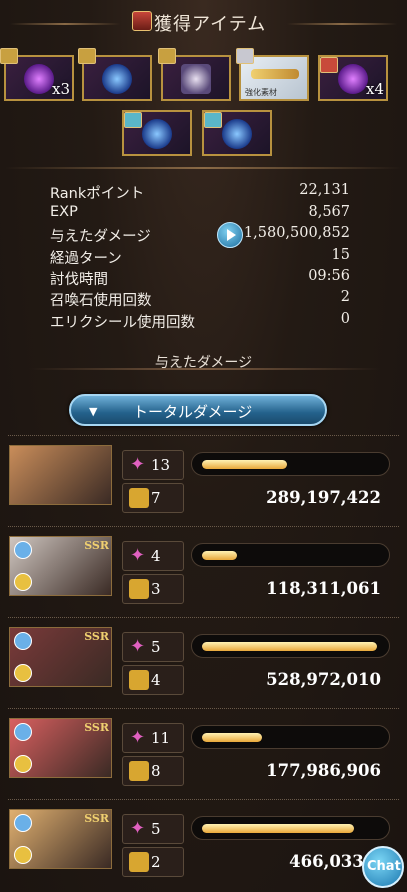 The width and height of the screenshot is (407, 892). I want to click on attack-count-badge: 4, so click(153, 680).